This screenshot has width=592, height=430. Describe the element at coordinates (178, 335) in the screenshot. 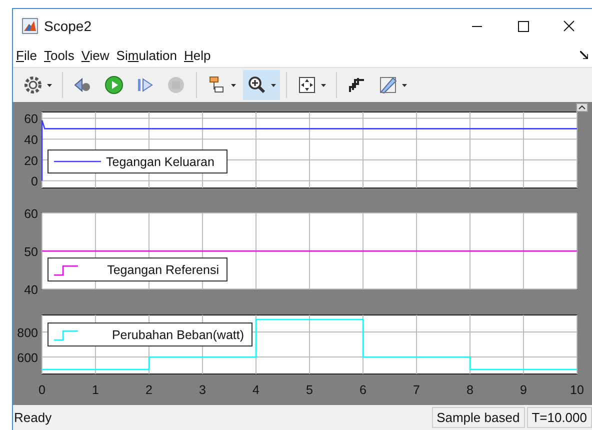

I see `legend-label: Perubahan Beban(watt)` at that location.